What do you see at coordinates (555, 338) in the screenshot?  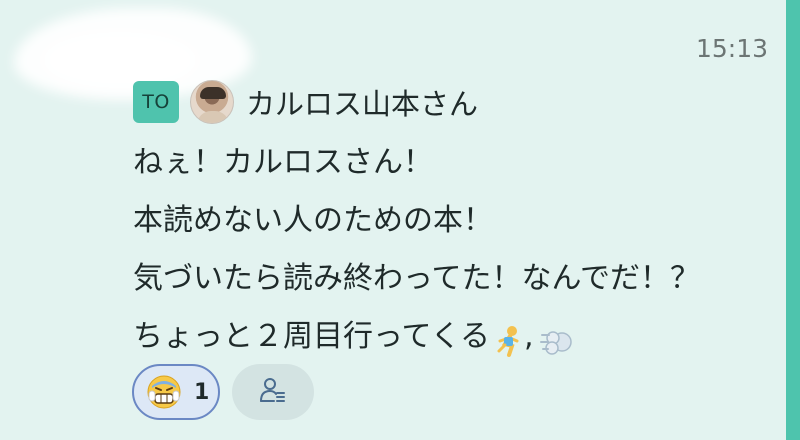 I see `dash-emoji` at bounding box center [555, 338].